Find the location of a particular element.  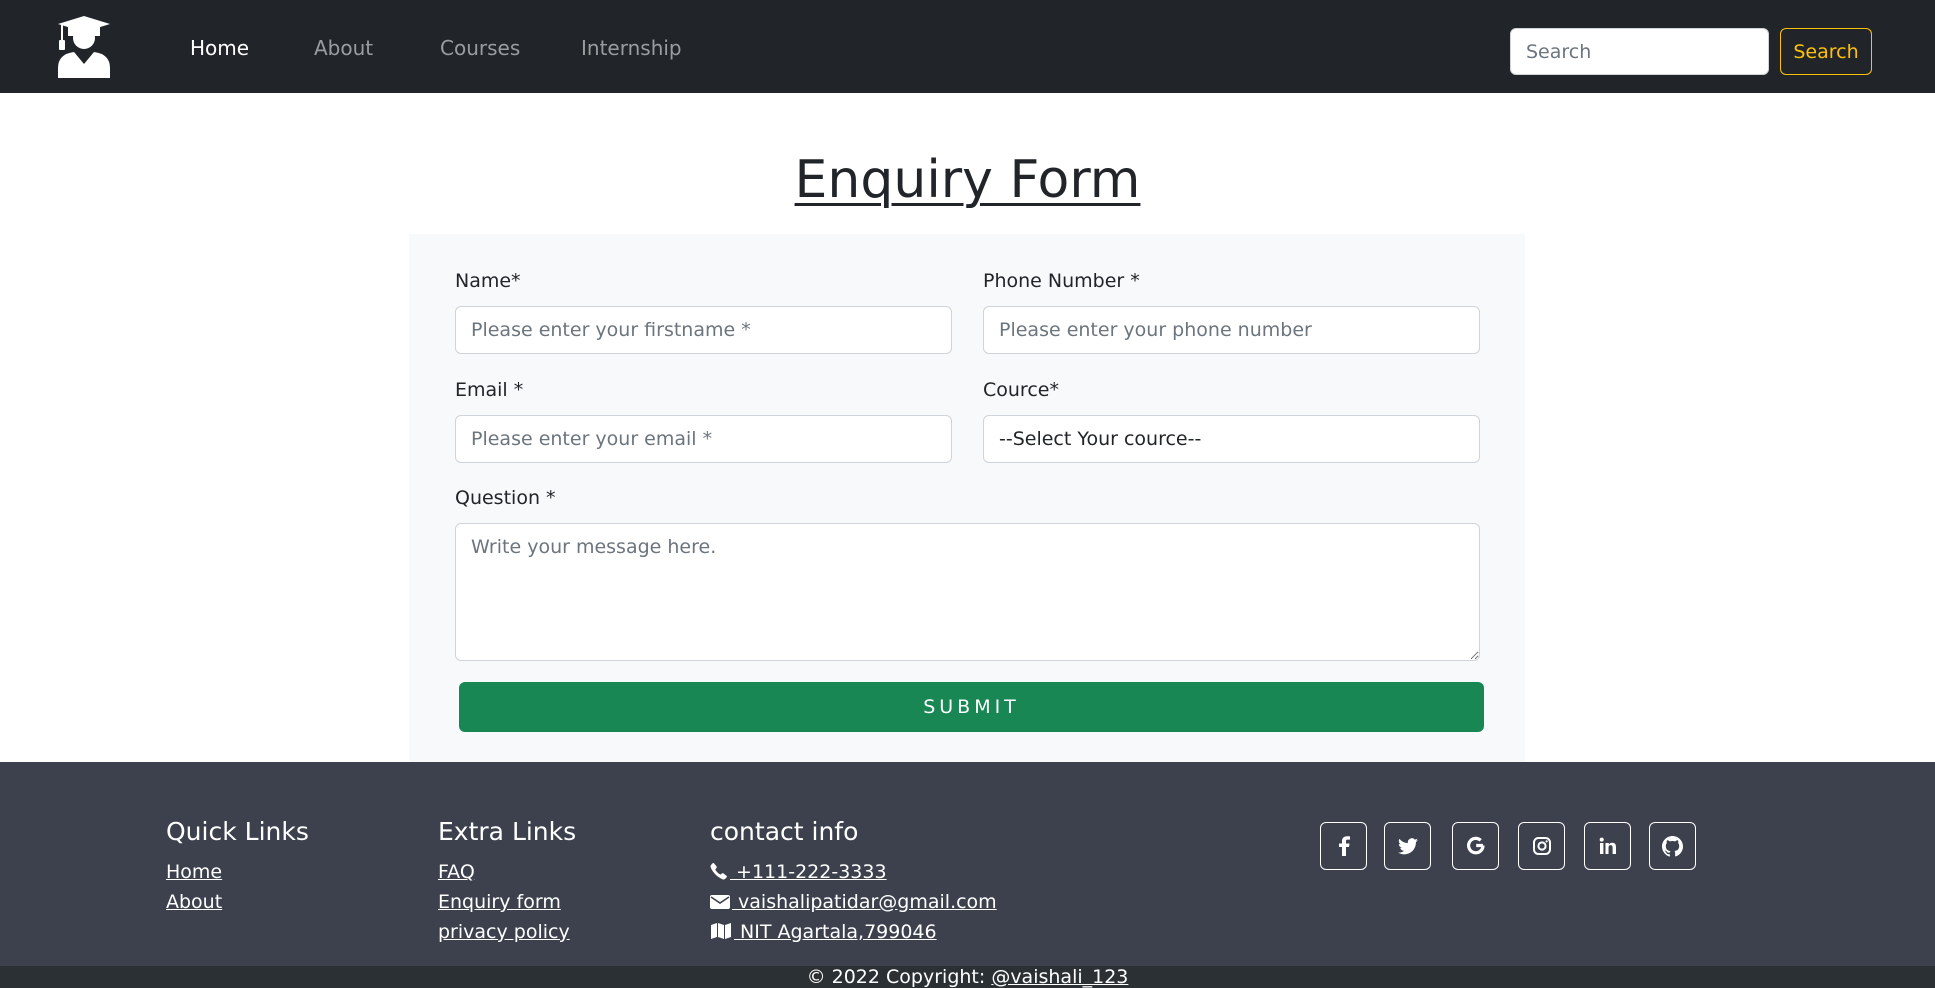

course-label: Cource* is located at coordinates (1021, 390).